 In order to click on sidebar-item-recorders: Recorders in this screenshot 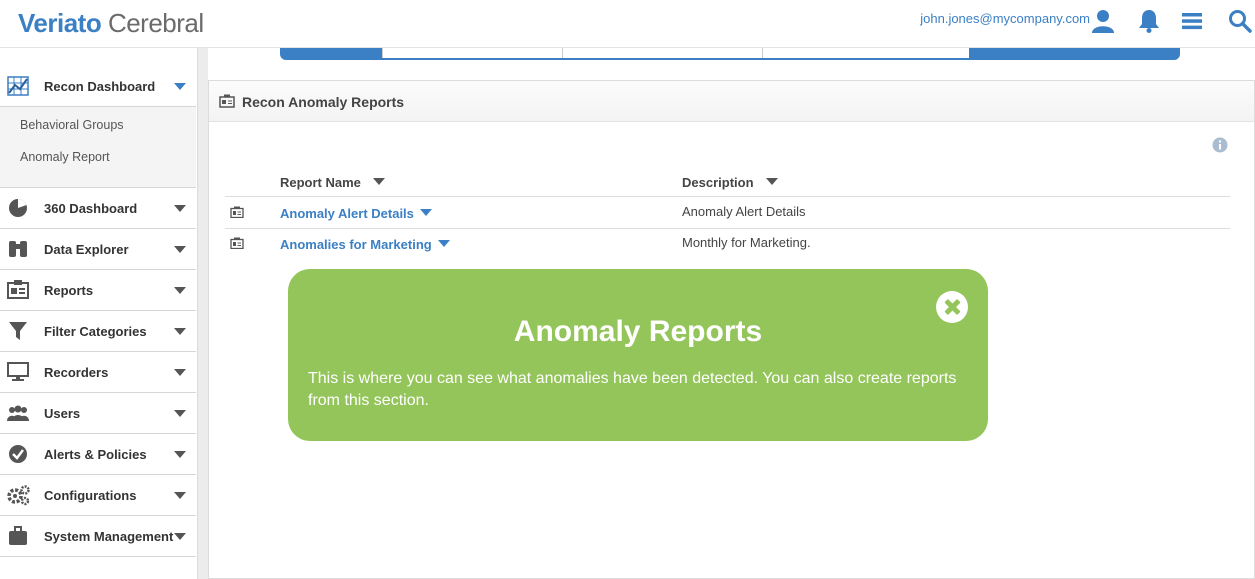, I will do `click(98, 372)`.